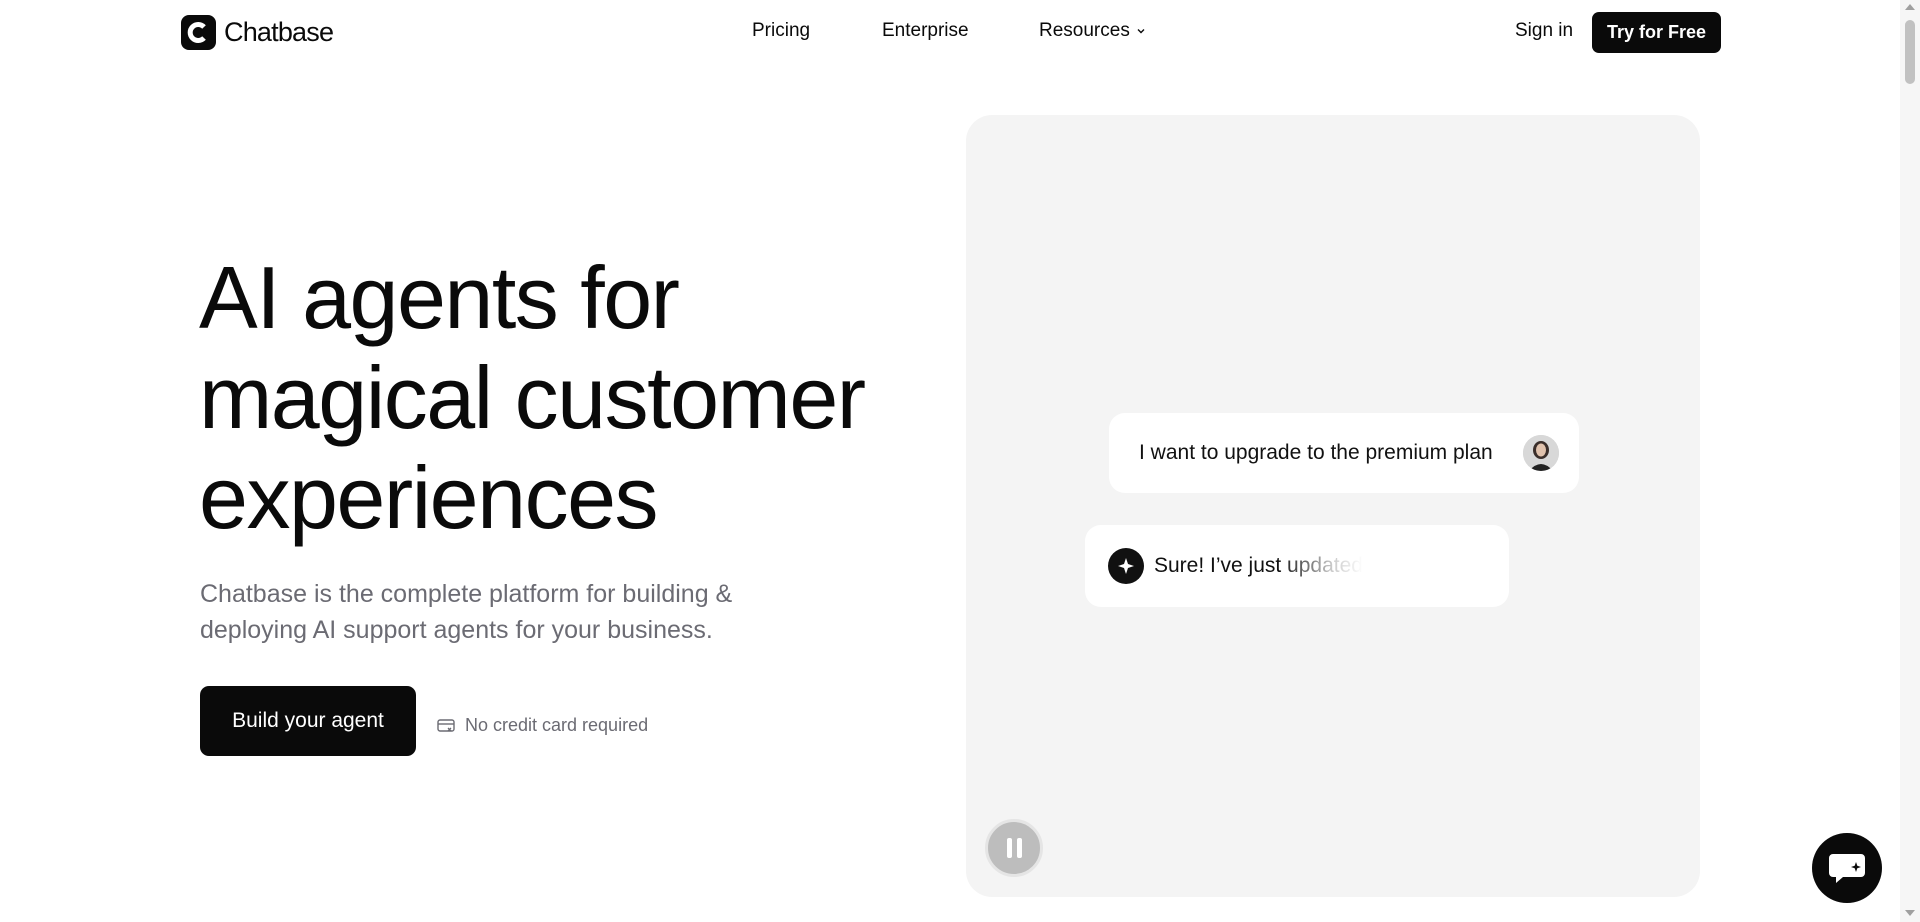  What do you see at coordinates (1910, 52) in the screenshot?
I see `scroll-thumb` at bounding box center [1910, 52].